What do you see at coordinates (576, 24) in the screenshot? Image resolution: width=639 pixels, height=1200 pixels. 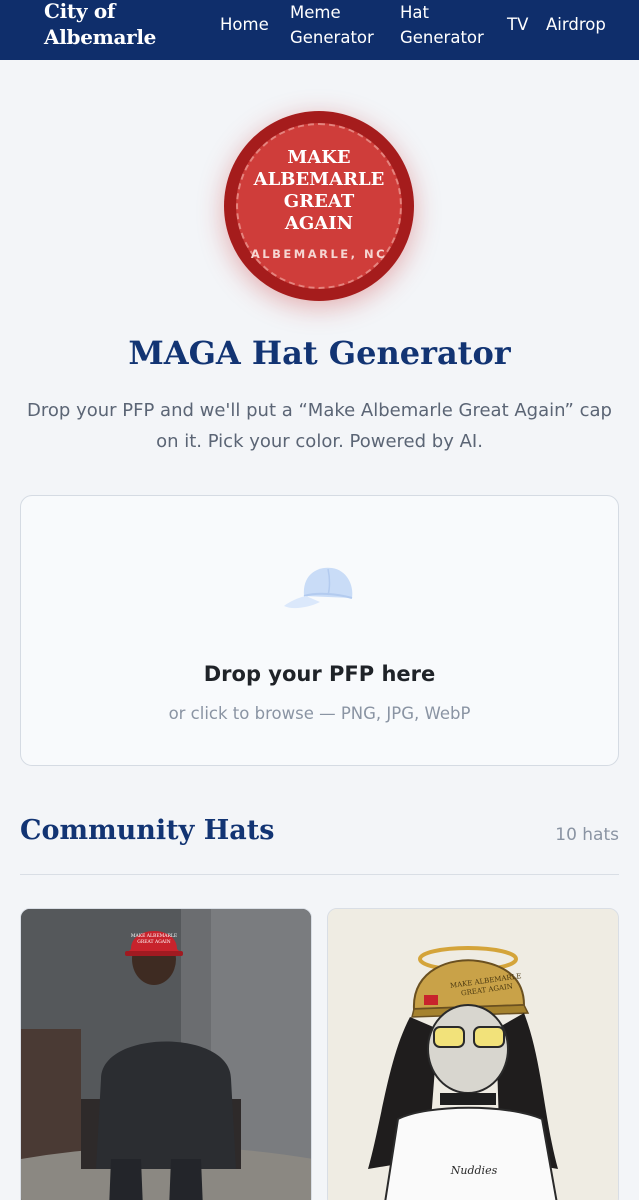 I see `nav-link-airdrop: Airdrop` at bounding box center [576, 24].